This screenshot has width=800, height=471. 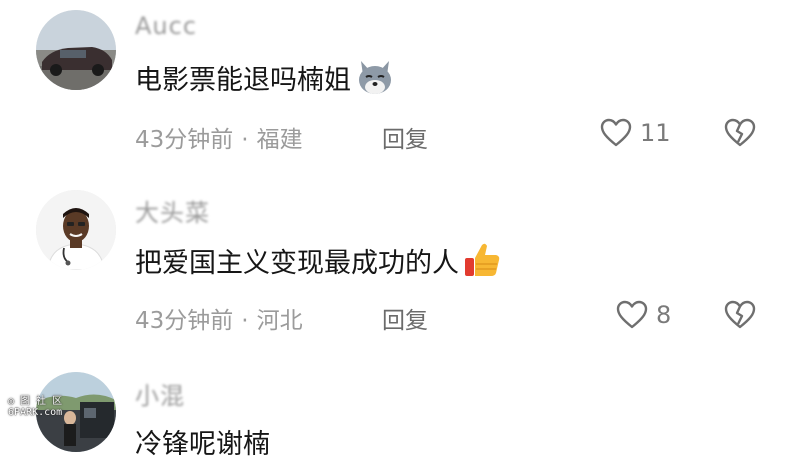 I want to click on comment-location: 河北, so click(x=279, y=321).